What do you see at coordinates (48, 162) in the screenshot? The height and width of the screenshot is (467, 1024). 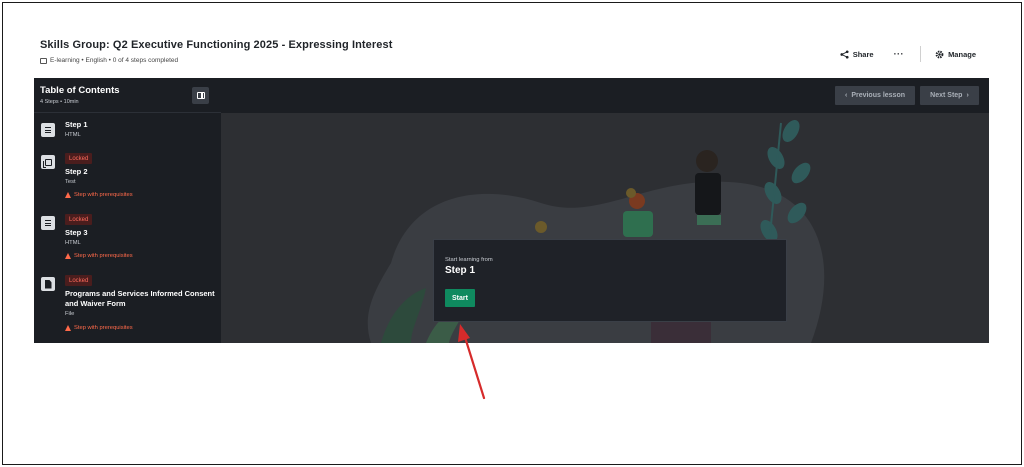 I see `test-stack-icon` at bounding box center [48, 162].